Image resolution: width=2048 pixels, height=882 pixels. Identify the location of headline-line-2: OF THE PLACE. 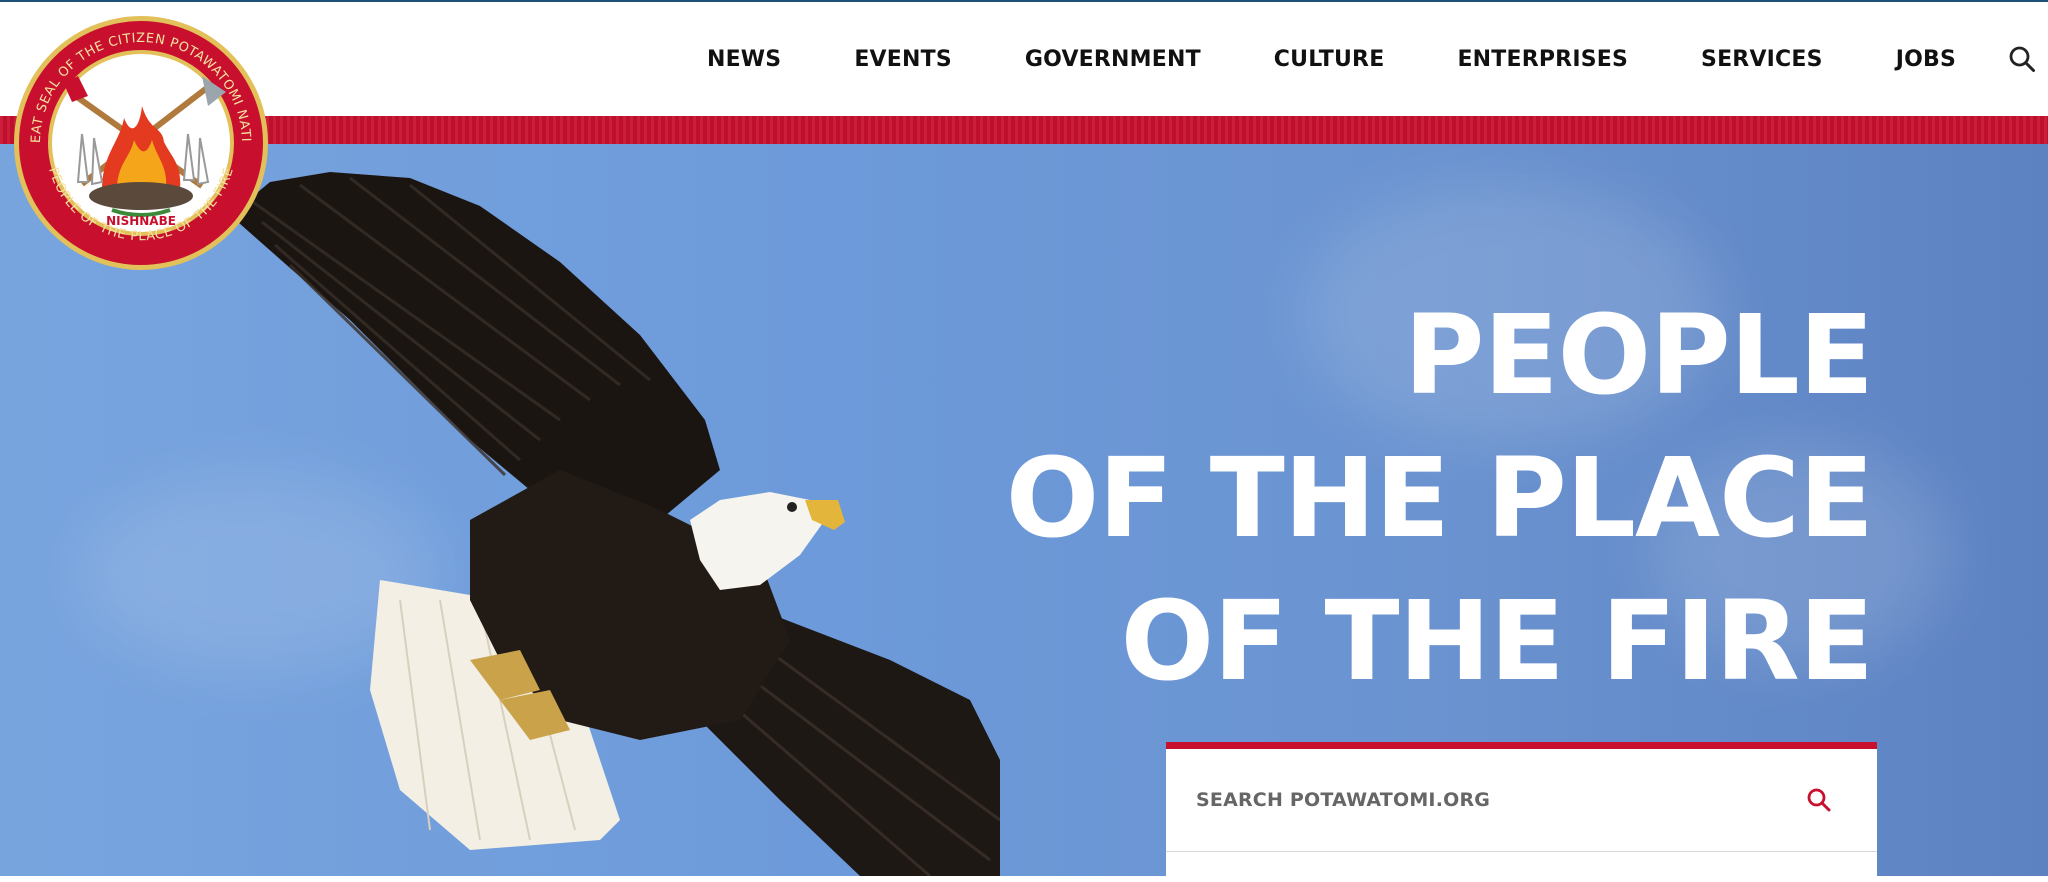
(1439, 498).